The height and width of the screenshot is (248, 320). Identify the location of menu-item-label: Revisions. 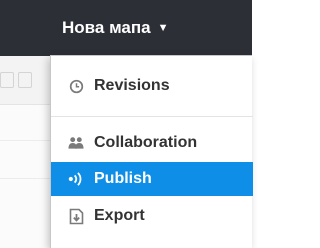
(132, 85).